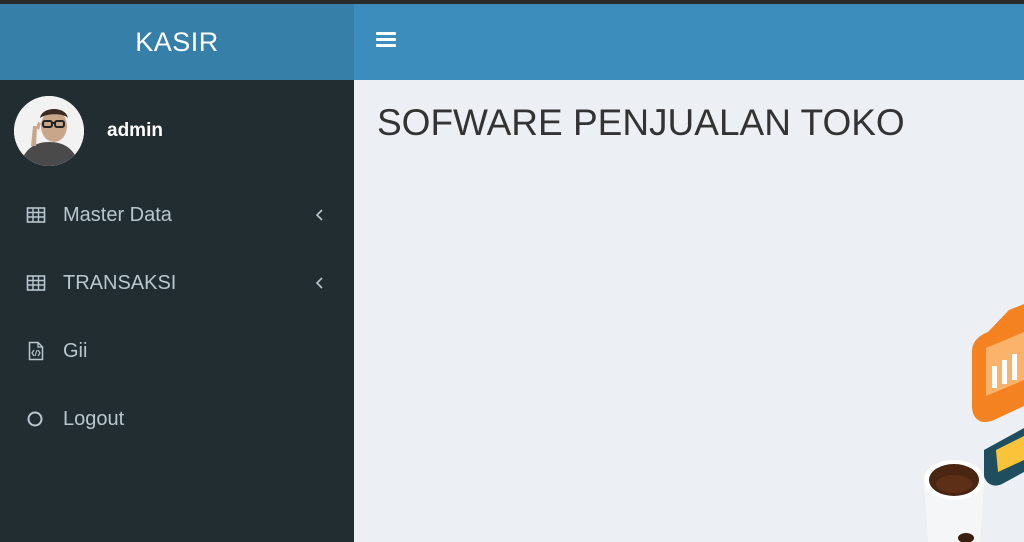  Describe the element at coordinates (49, 131) in the screenshot. I see `avatar` at that location.